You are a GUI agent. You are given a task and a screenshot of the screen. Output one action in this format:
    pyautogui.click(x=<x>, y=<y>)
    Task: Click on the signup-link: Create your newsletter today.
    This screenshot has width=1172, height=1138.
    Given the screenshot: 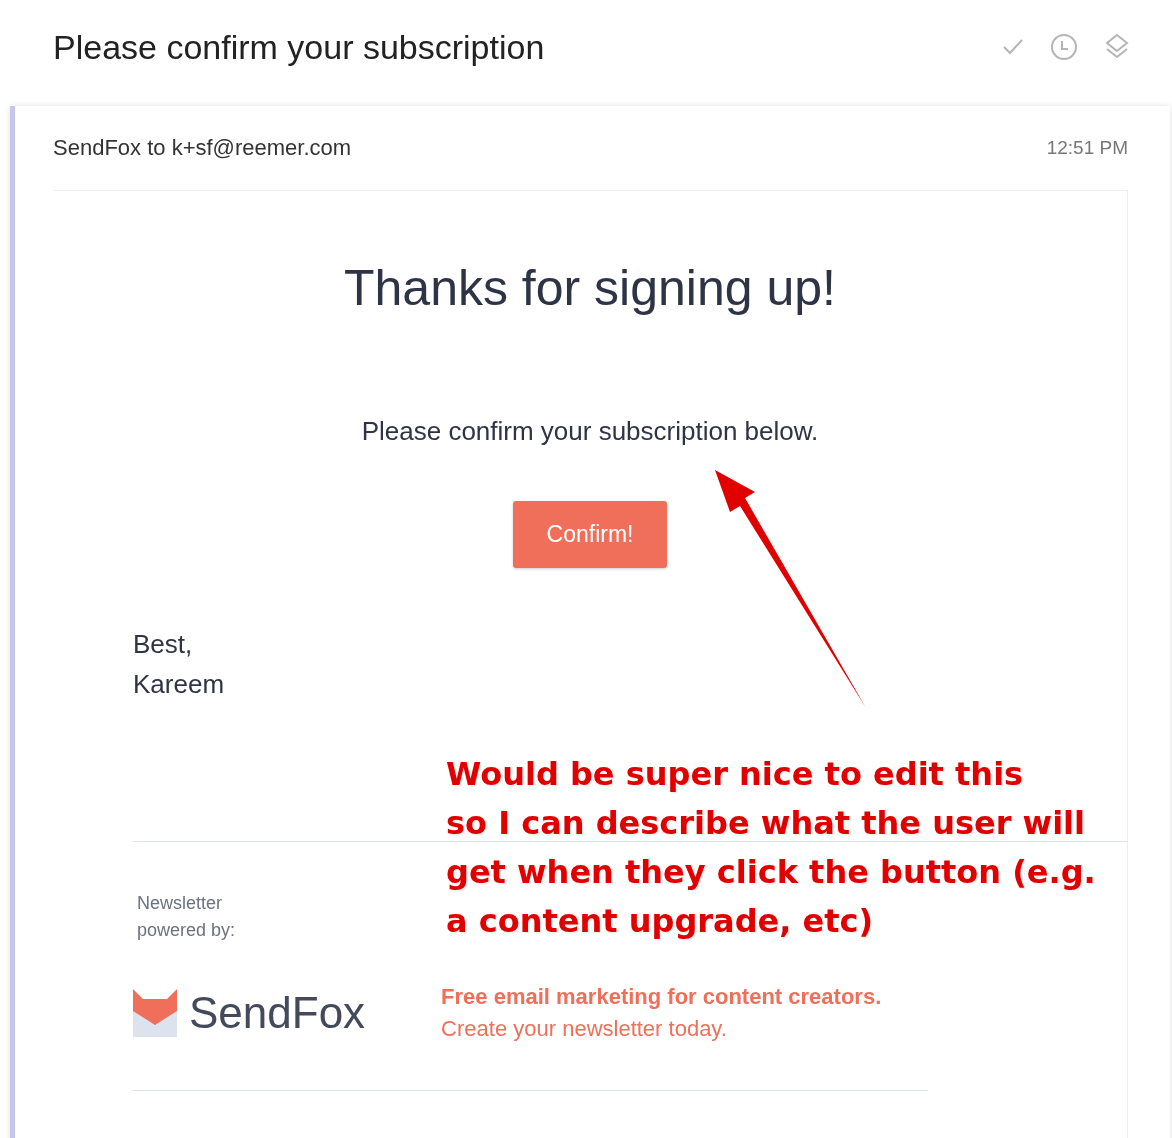 What is the action you would take?
    pyautogui.click(x=661, y=1029)
    